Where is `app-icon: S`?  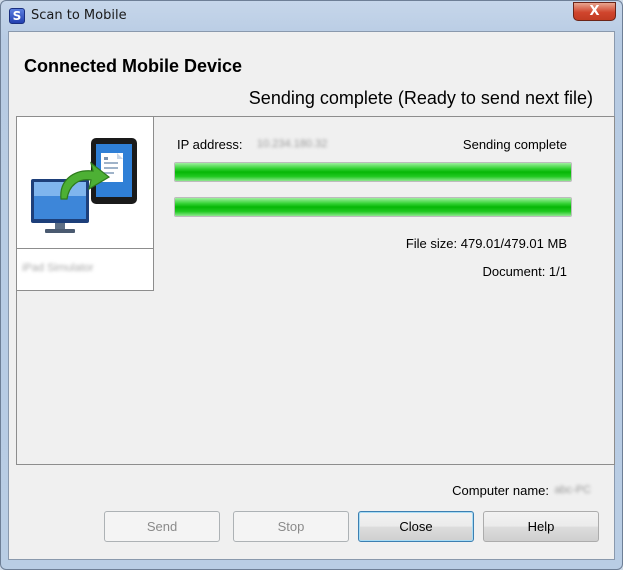
app-icon: S is located at coordinates (17, 16).